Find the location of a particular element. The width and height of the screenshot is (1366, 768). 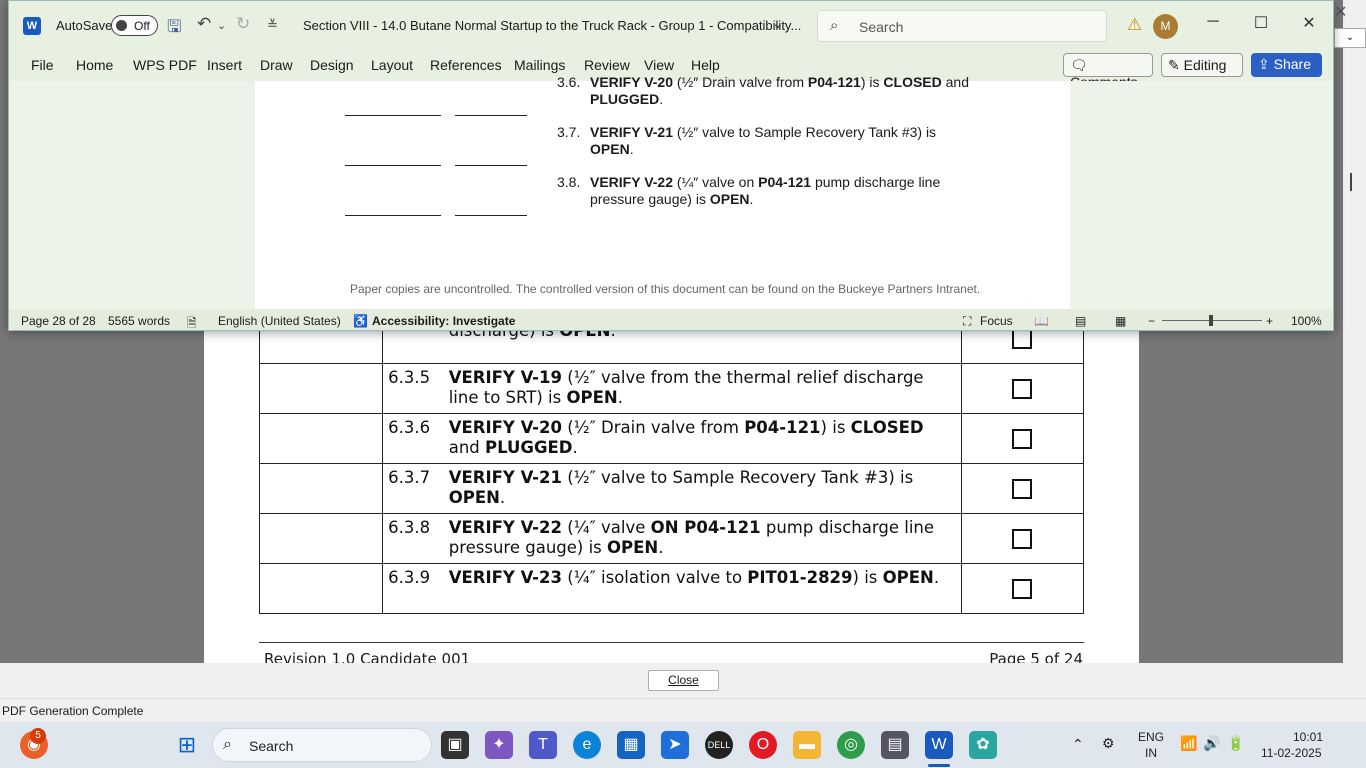

search-input: ⌕ Search is located at coordinates (962, 26).